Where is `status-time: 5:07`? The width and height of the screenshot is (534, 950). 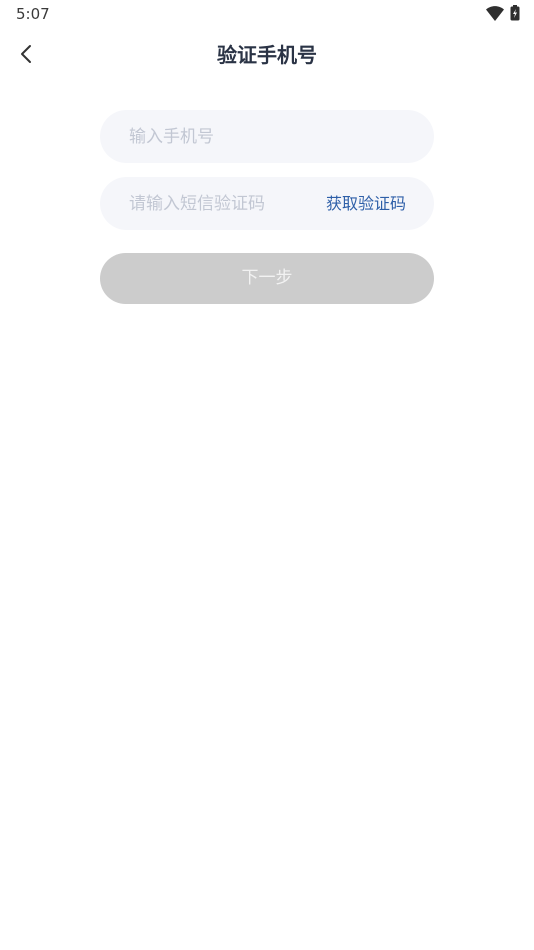
status-time: 5:07 is located at coordinates (33, 14).